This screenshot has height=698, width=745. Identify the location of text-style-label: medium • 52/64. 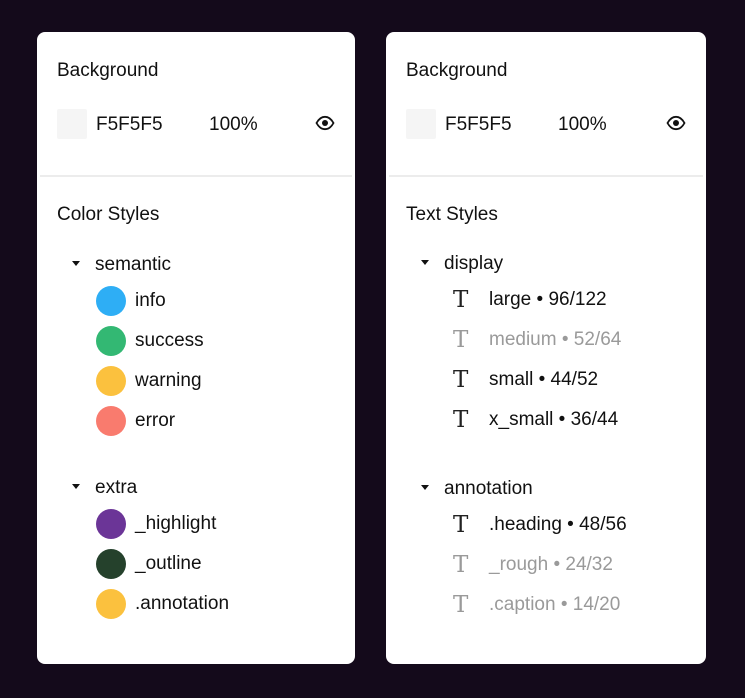
(555, 339).